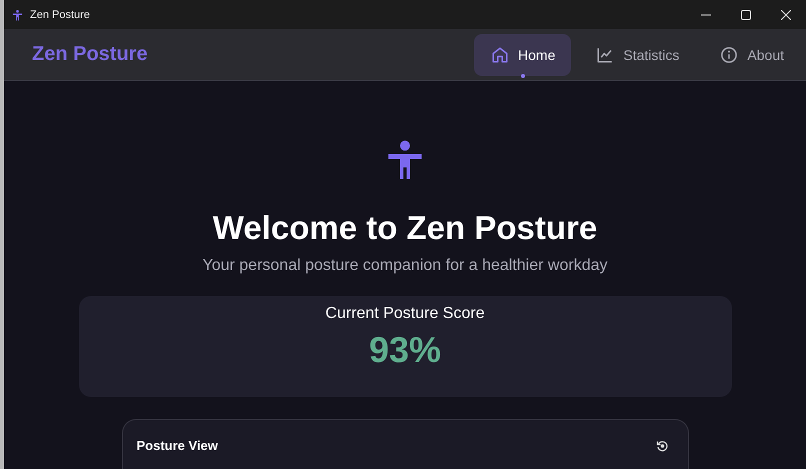  I want to click on score-value: 93%, so click(405, 350).